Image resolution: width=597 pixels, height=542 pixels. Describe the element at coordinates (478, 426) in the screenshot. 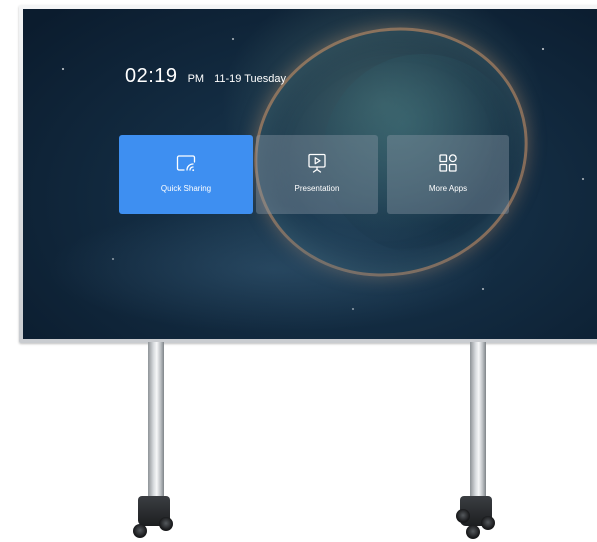

I see `stand-pole-right` at that location.